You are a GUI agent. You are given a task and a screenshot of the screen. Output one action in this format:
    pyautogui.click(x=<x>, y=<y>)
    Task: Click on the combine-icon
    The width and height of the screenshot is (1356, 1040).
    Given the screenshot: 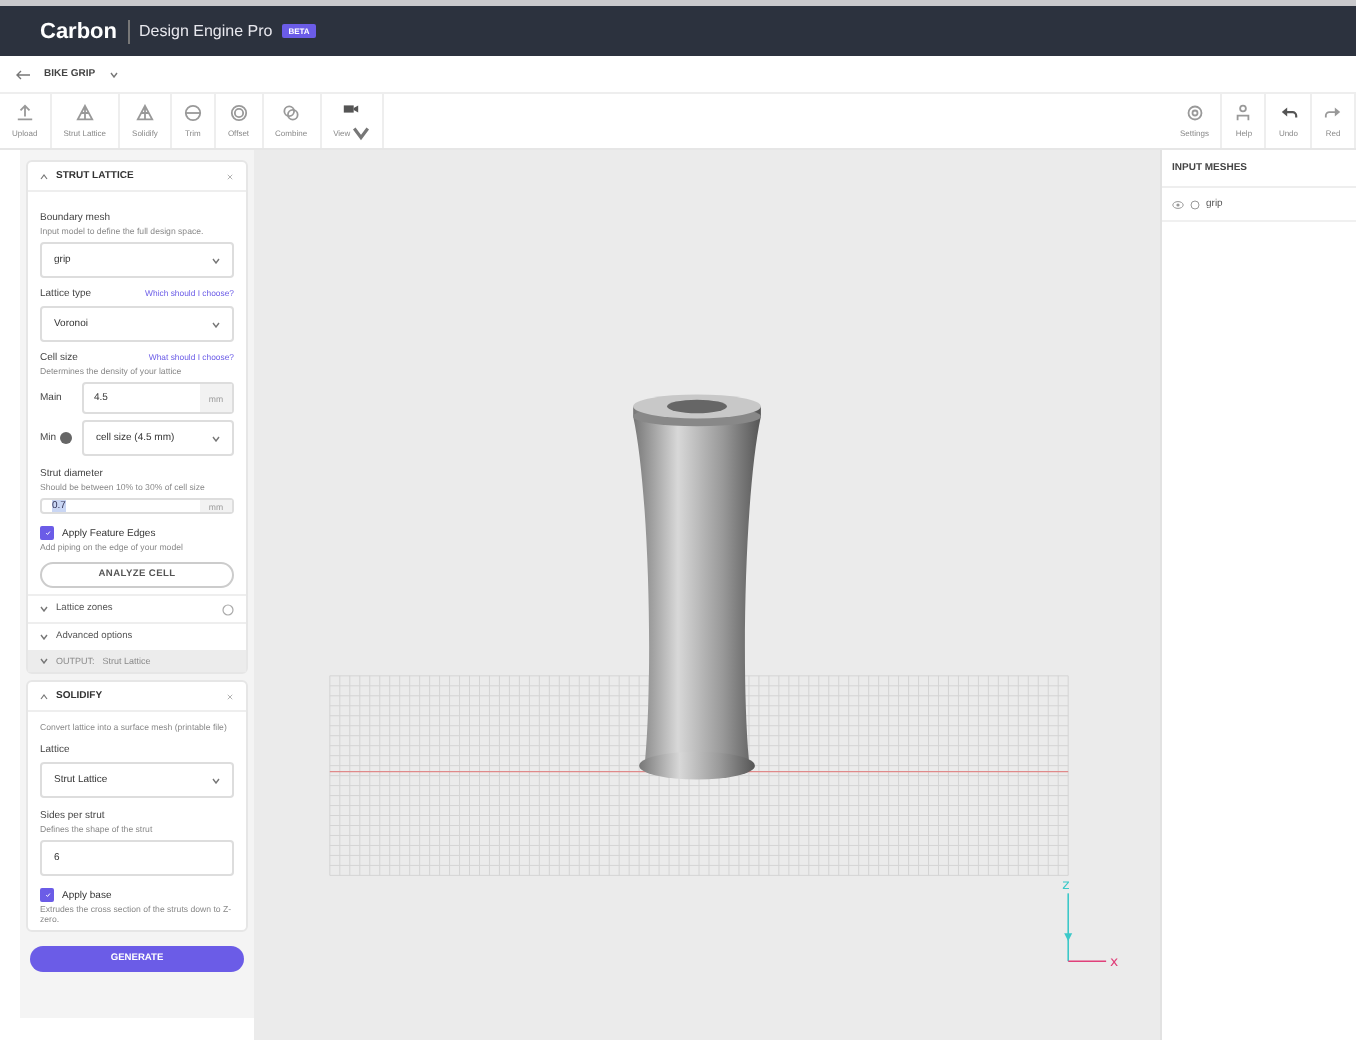 What is the action you would take?
    pyautogui.click(x=291, y=113)
    